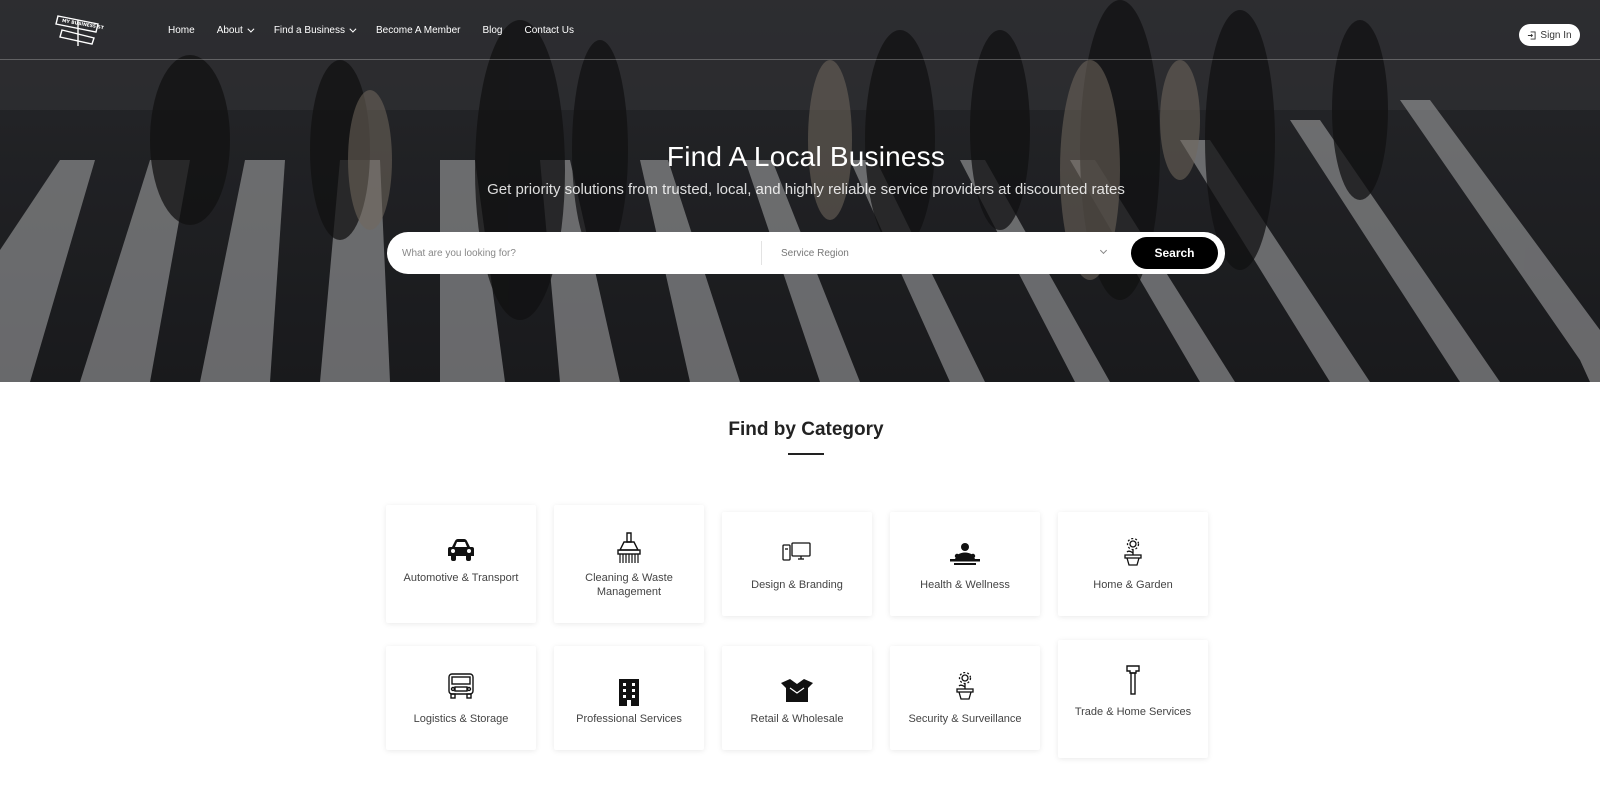 Image resolution: width=1600 pixels, height=798 pixels. I want to click on service-region-select: Service Region, so click(946, 253).